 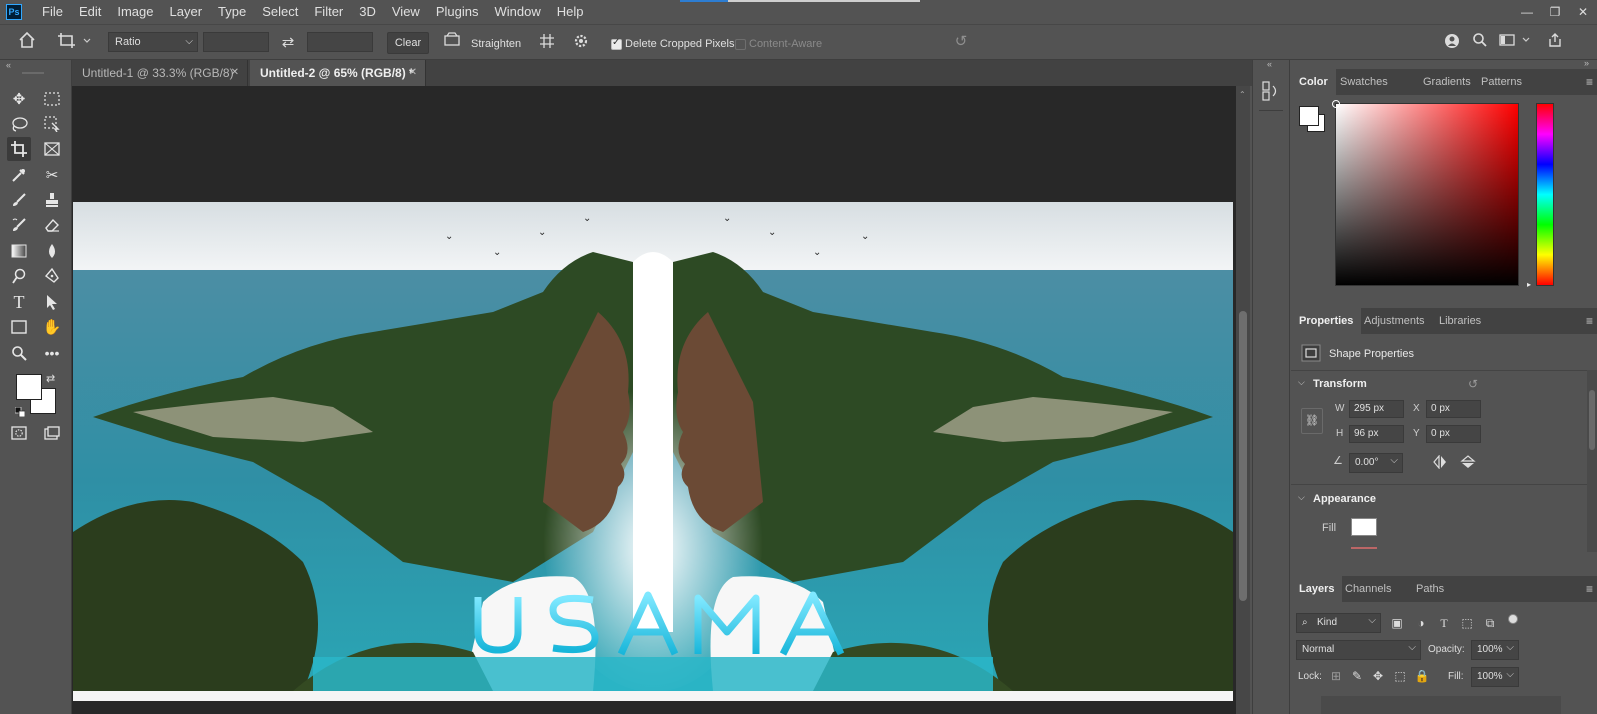 What do you see at coordinates (1421, 623) in the screenshot?
I see `filter-adjustment-layer-icon: ◑` at bounding box center [1421, 623].